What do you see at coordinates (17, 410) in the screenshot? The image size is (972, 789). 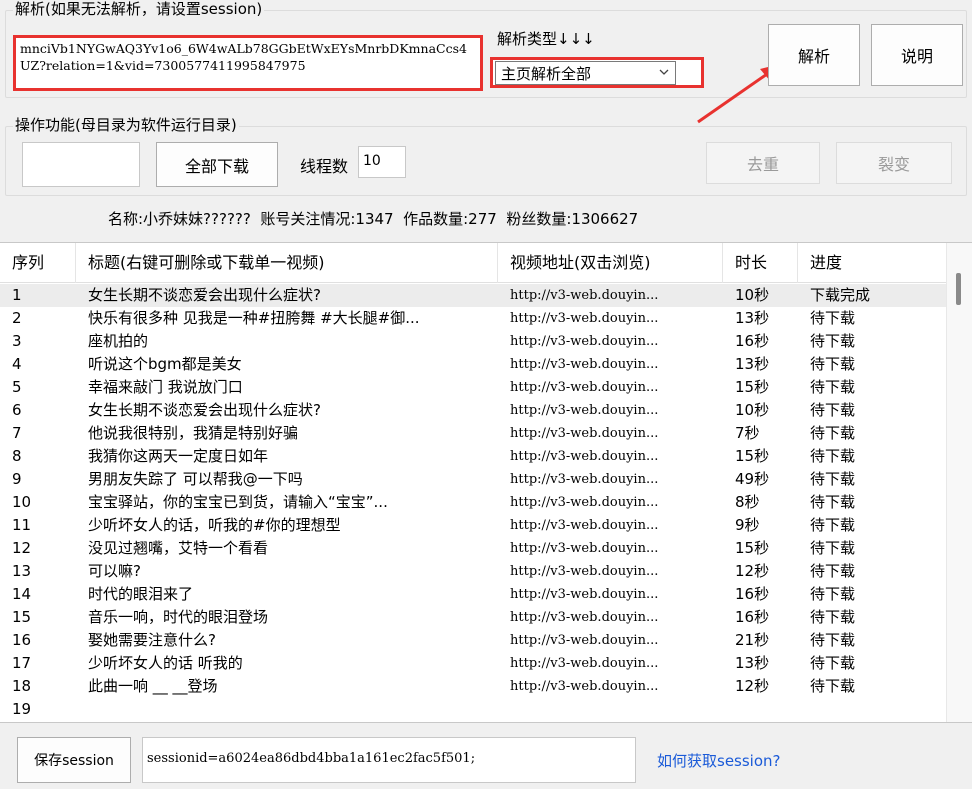 I see `cell-index: 6` at bounding box center [17, 410].